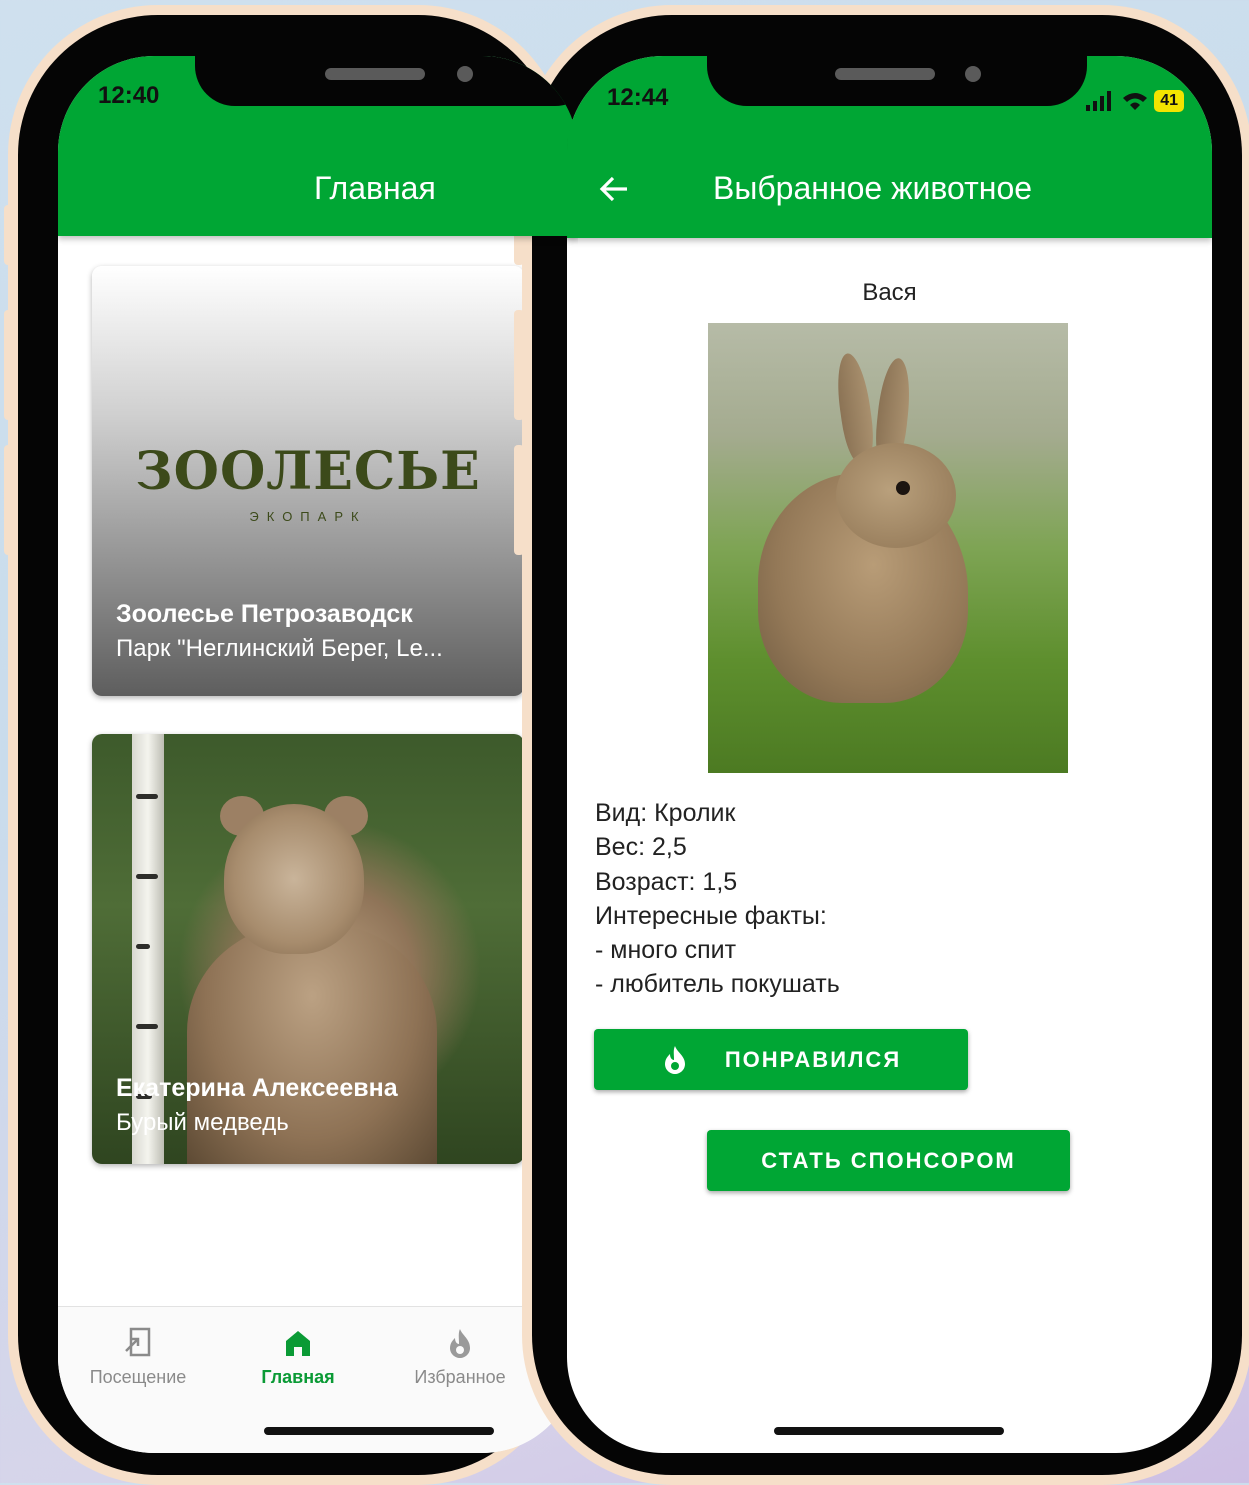 The height and width of the screenshot is (1485, 1249). I want to click on nav-tab-visit: Посещение, so click(138, 1356).